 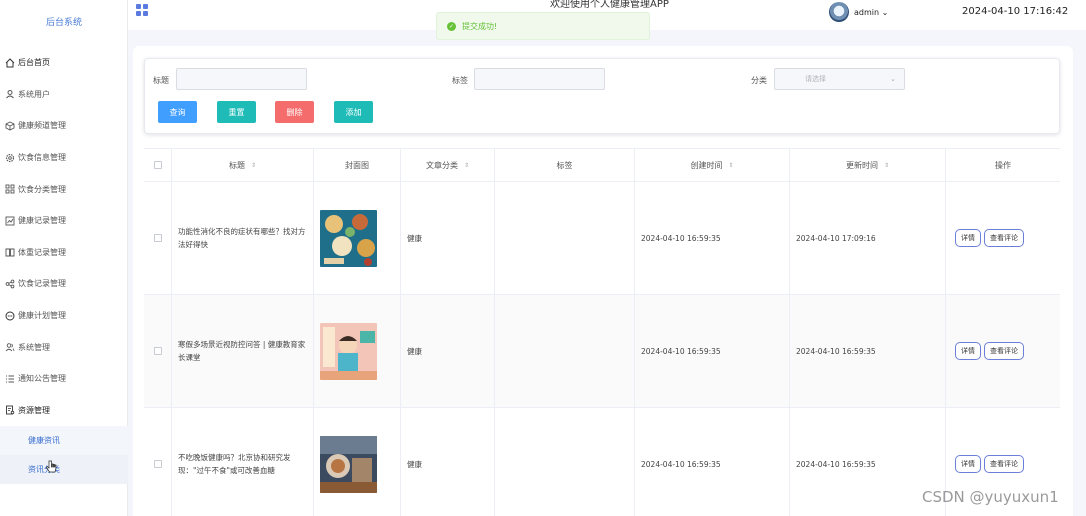 I want to click on sidebar-subitem-health-news: 健康资讯, so click(x=64, y=441).